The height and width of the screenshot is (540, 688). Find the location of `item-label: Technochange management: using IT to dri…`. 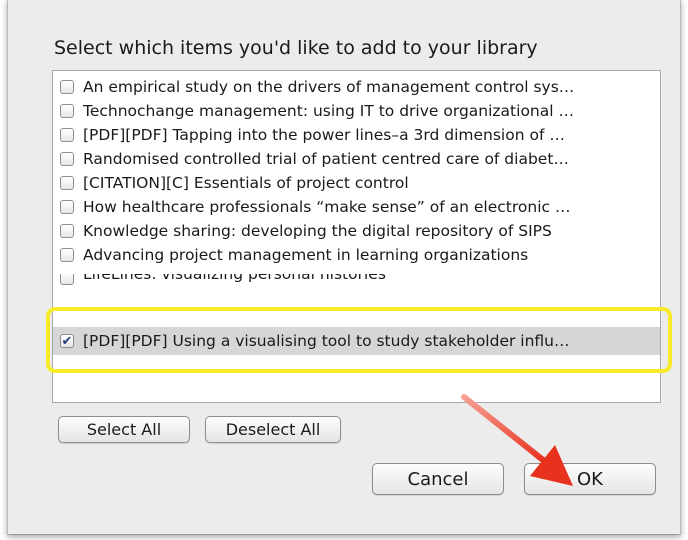

item-label: Technochange management: using IT to dri… is located at coordinates (328, 111).